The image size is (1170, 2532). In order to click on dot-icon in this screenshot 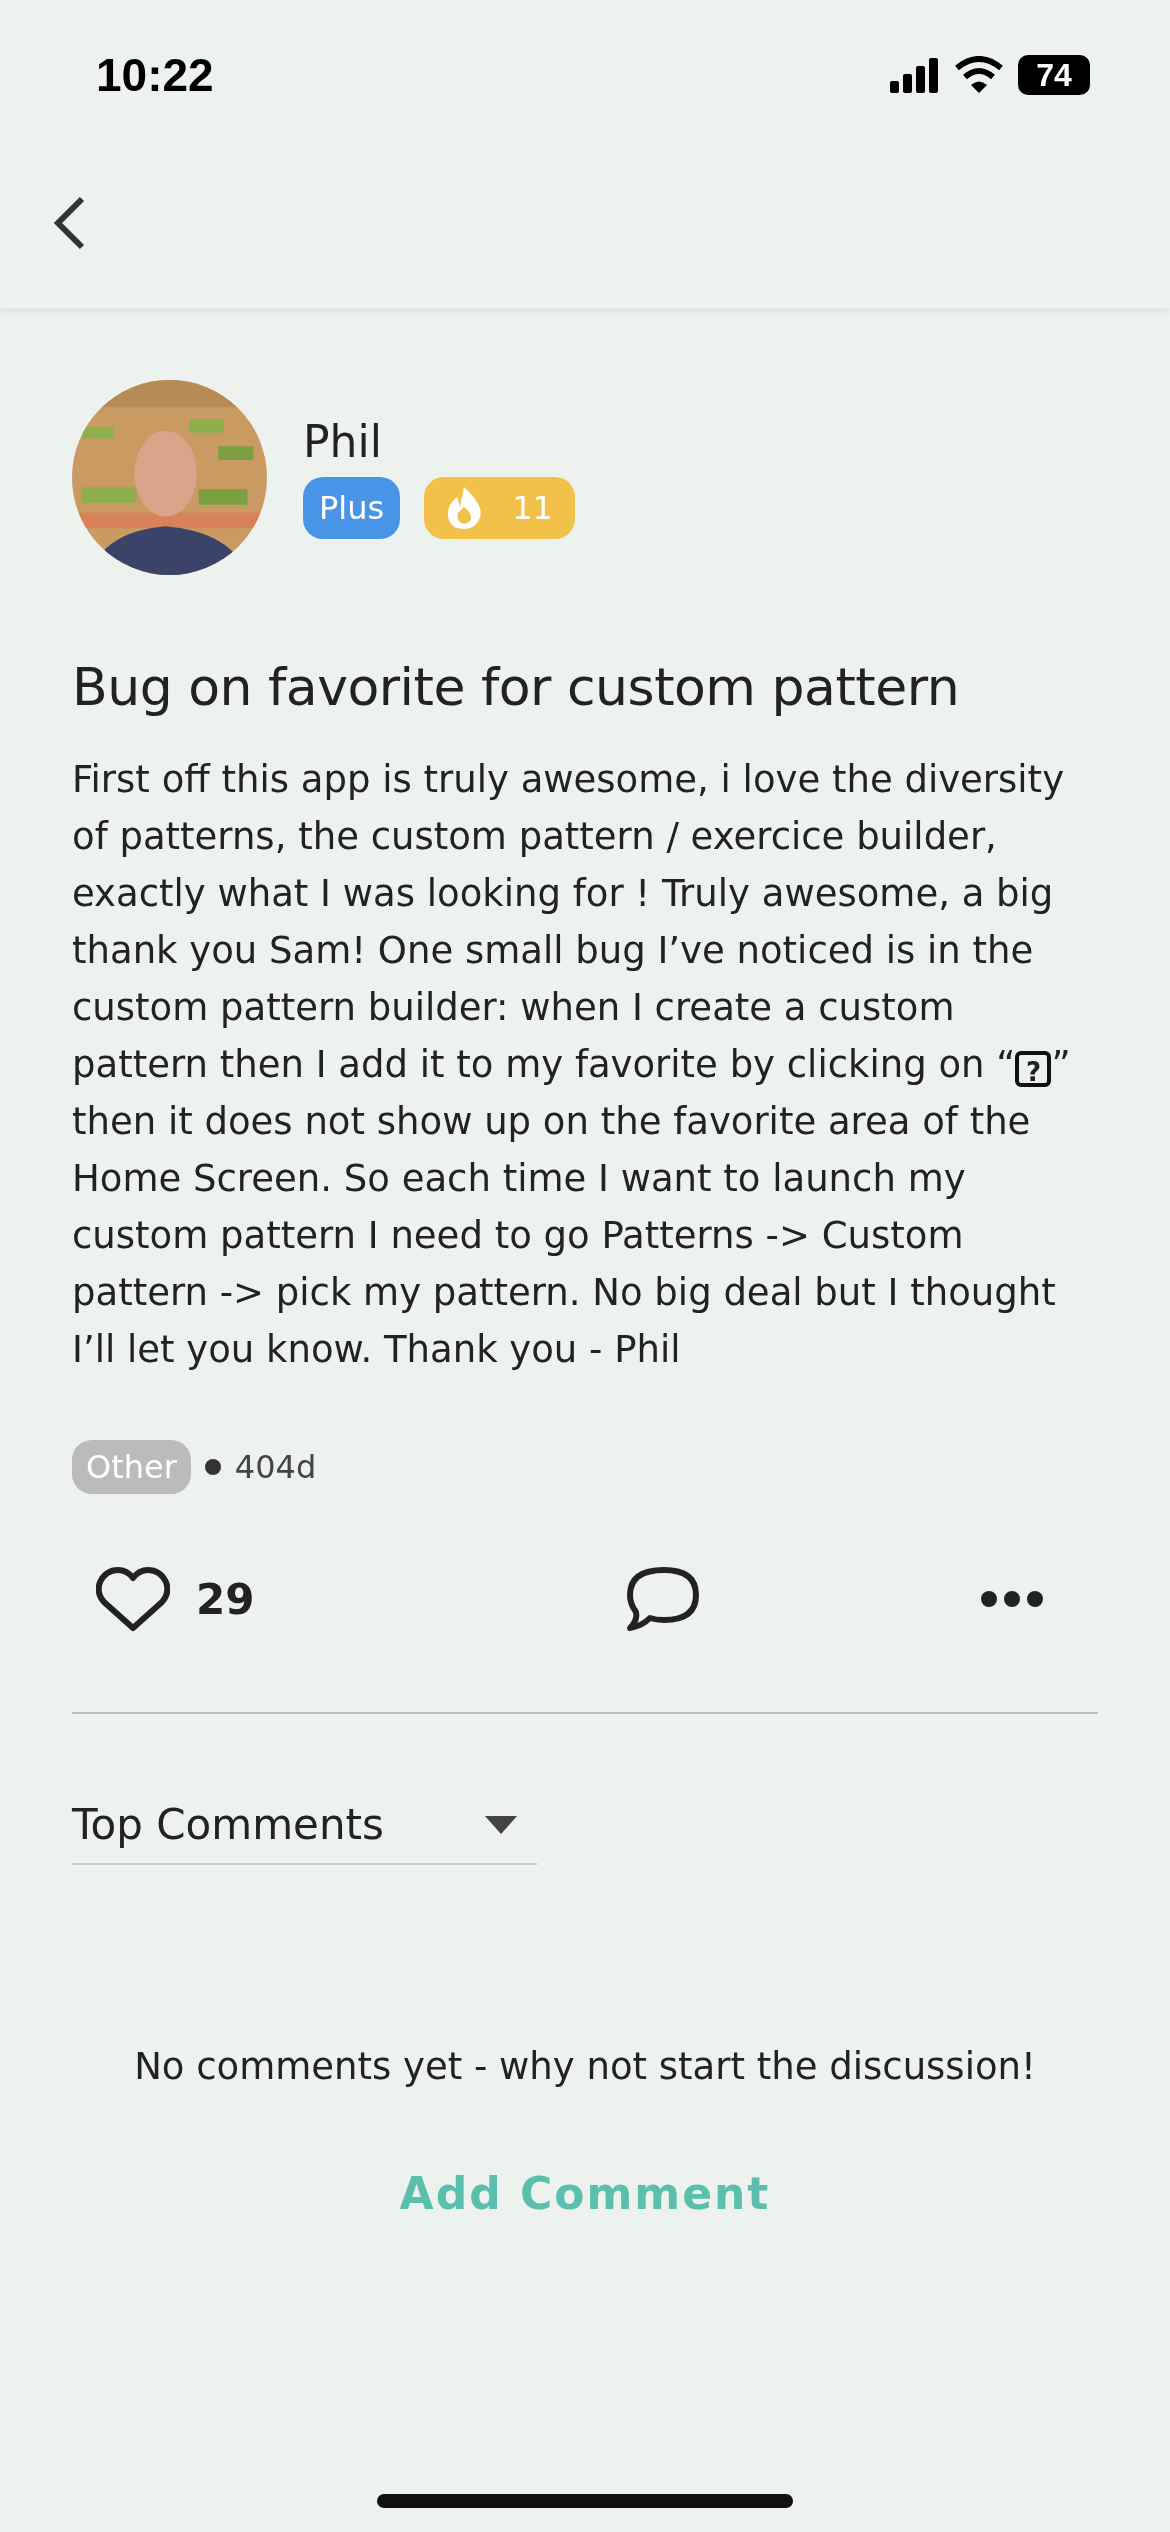, I will do `click(212, 1467)`.